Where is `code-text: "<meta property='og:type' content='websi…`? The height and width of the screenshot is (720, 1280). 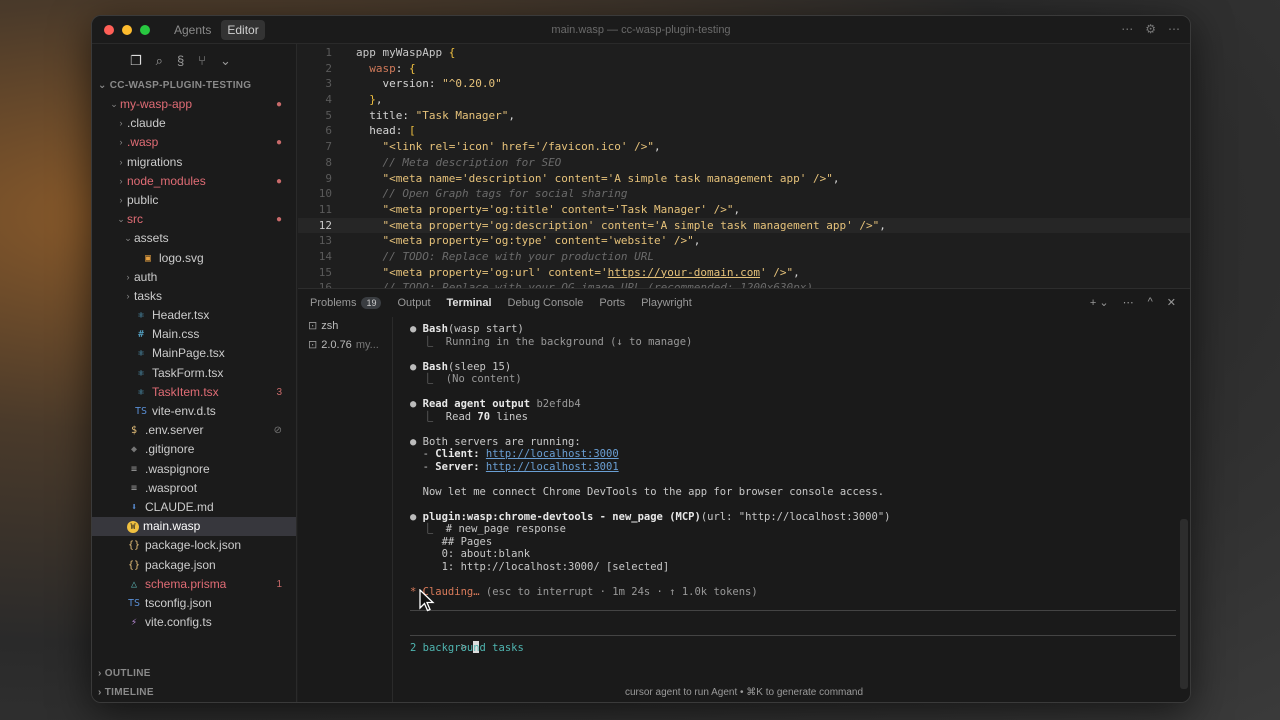 code-text: "<meta property='og:type' content='websi… is located at coordinates (541, 241).